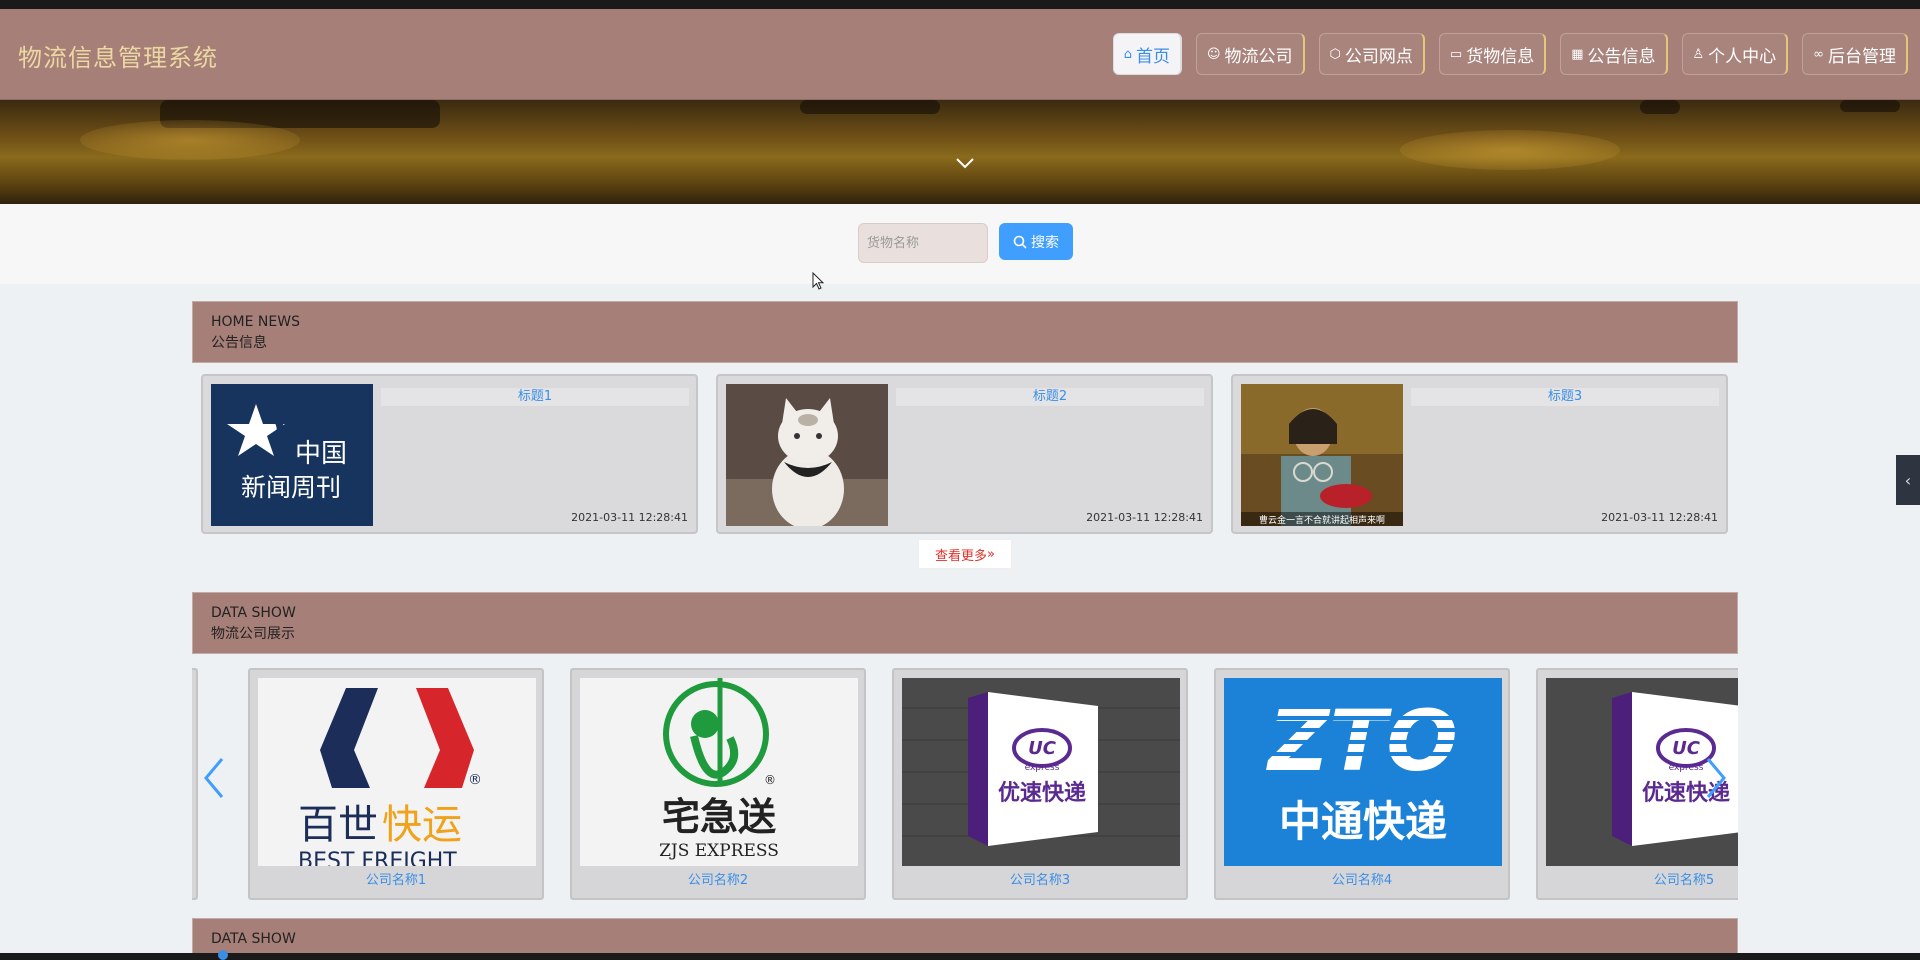 Image resolution: width=1920 pixels, height=960 pixels. I want to click on company-card-partial, so click(195, 784).